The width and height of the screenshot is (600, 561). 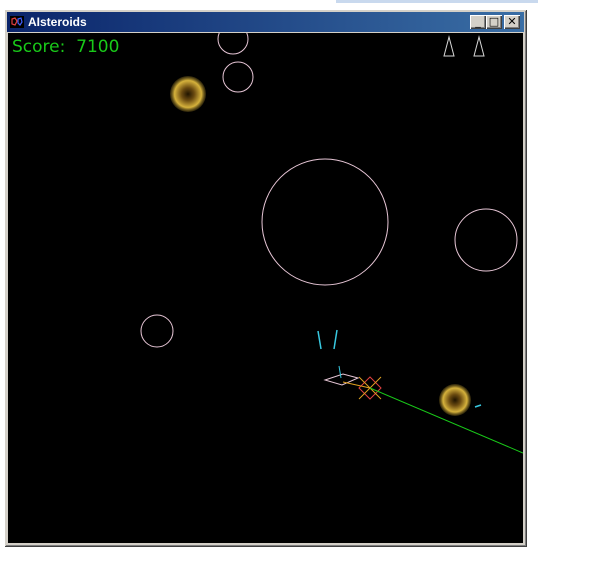 I want to click on minimize-icon: _, so click(x=478, y=21).